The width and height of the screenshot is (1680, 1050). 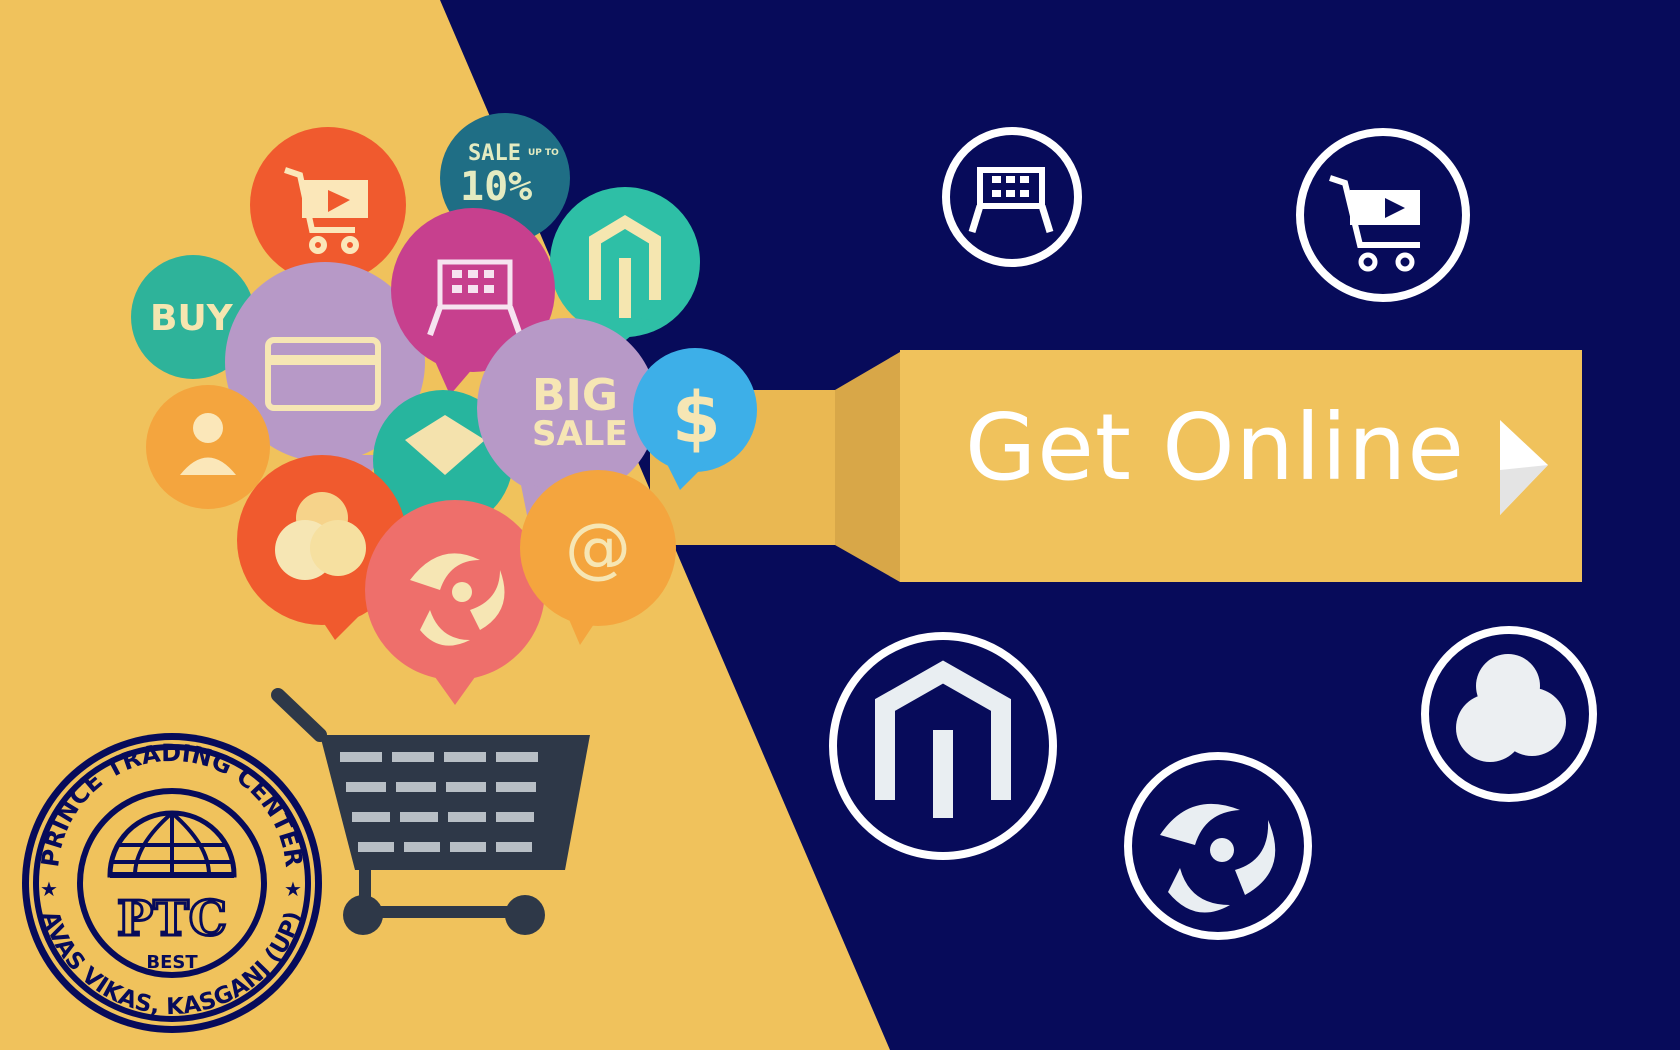 I want to click on logo-tagline: BEST, so click(x=172, y=962).